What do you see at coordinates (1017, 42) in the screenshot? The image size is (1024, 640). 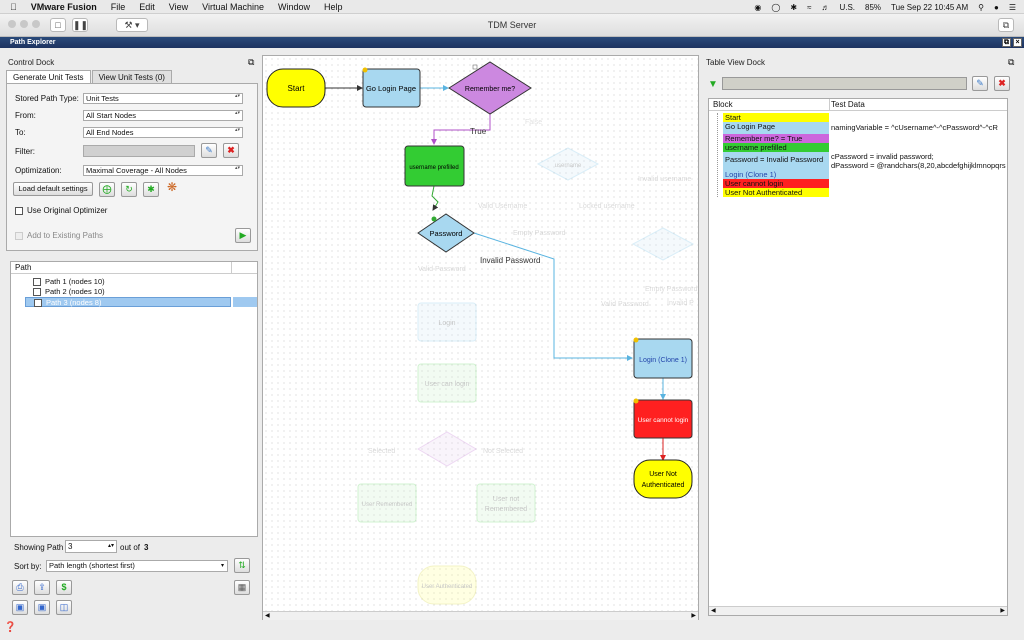 I see `close-icon: ×` at bounding box center [1017, 42].